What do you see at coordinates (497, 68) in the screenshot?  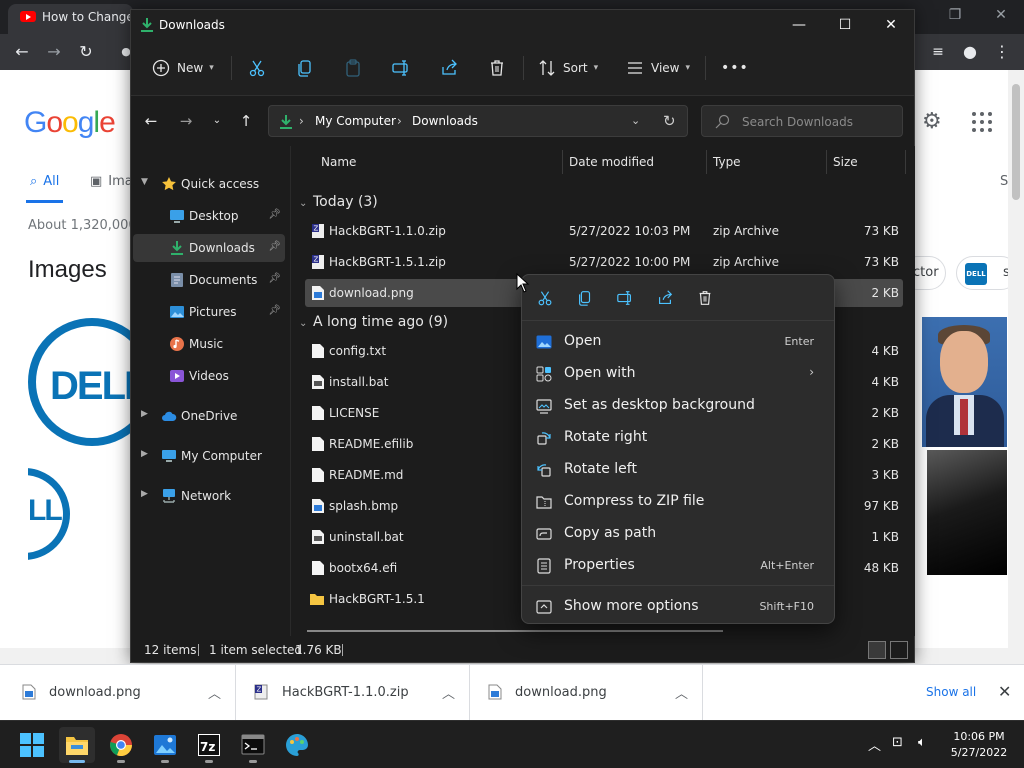 I see `delete-button` at bounding box center [497, 68].